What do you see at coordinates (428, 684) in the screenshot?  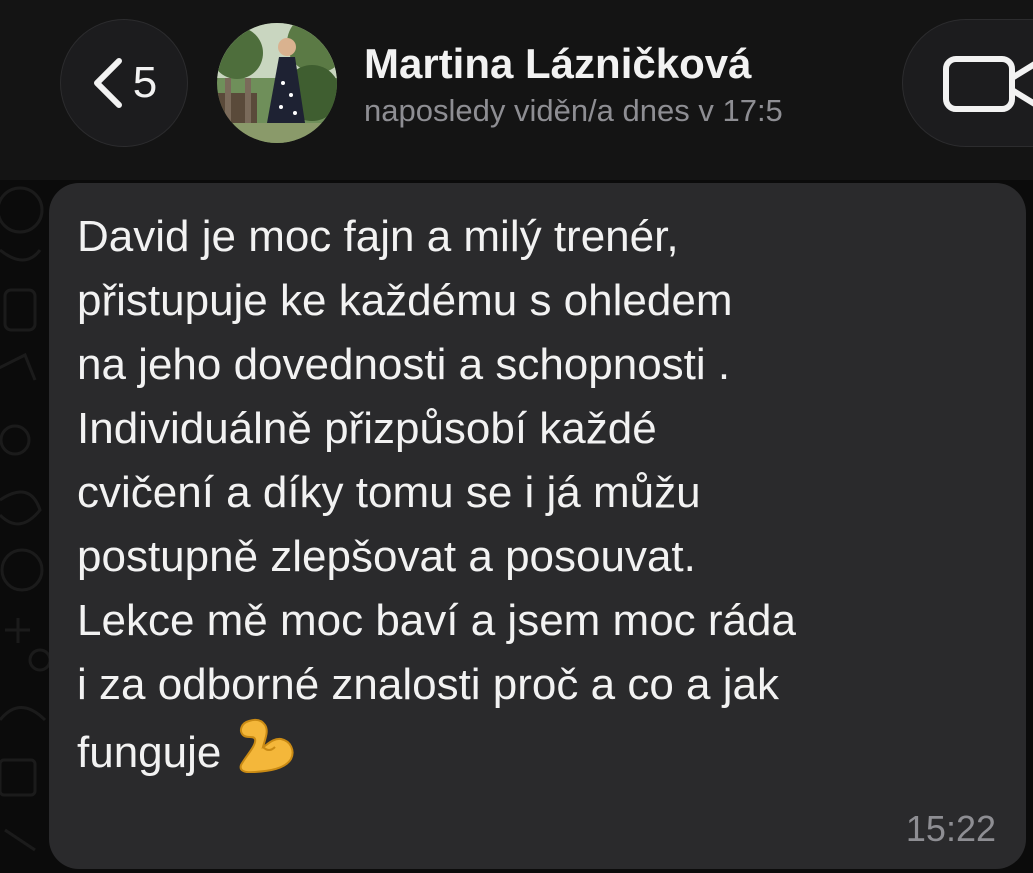 I see `message-line: i za odborné znalosti proč a co a jak` at bounding box center [428, 684].